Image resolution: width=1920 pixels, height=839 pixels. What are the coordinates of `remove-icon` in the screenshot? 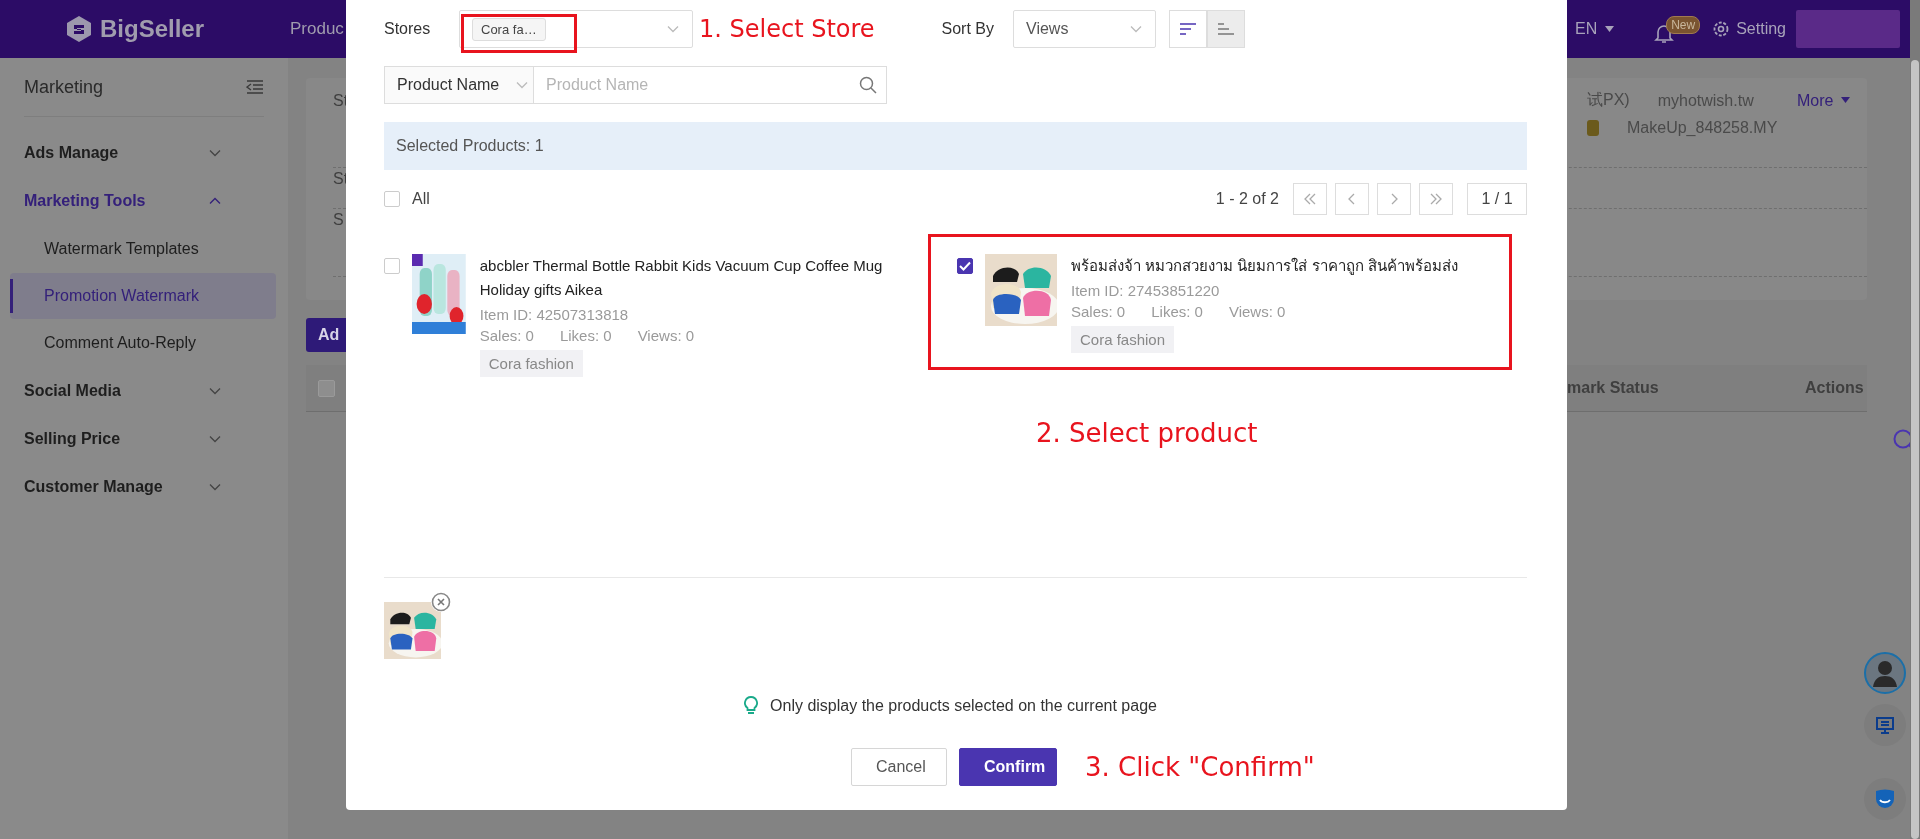 It's located at (441, 602).